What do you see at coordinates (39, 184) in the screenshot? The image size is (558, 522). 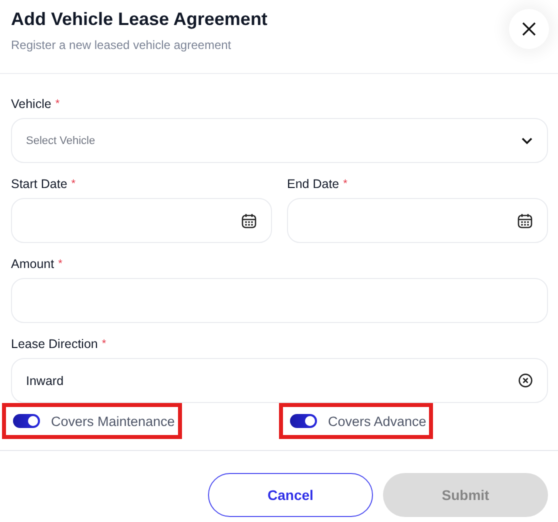 I see `field-label: Start Date` at bounding box center [39, 184].